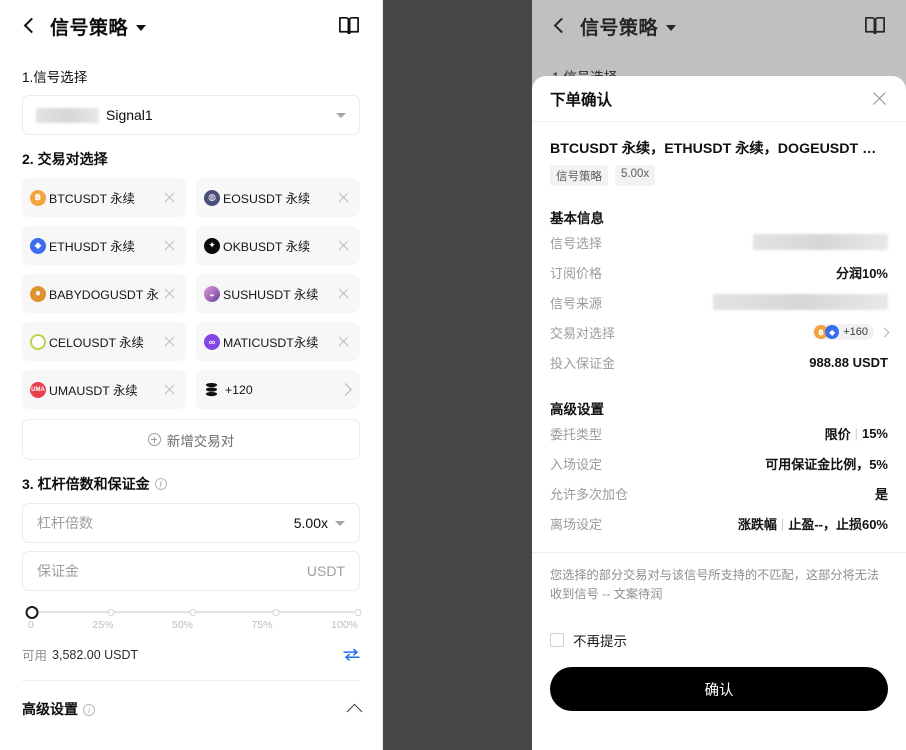 This screenshot has height=750, width=906. Describe the element at coordinates (589, 494) in the screenshot. I see `row-key: 允许多次加仓` at that location.